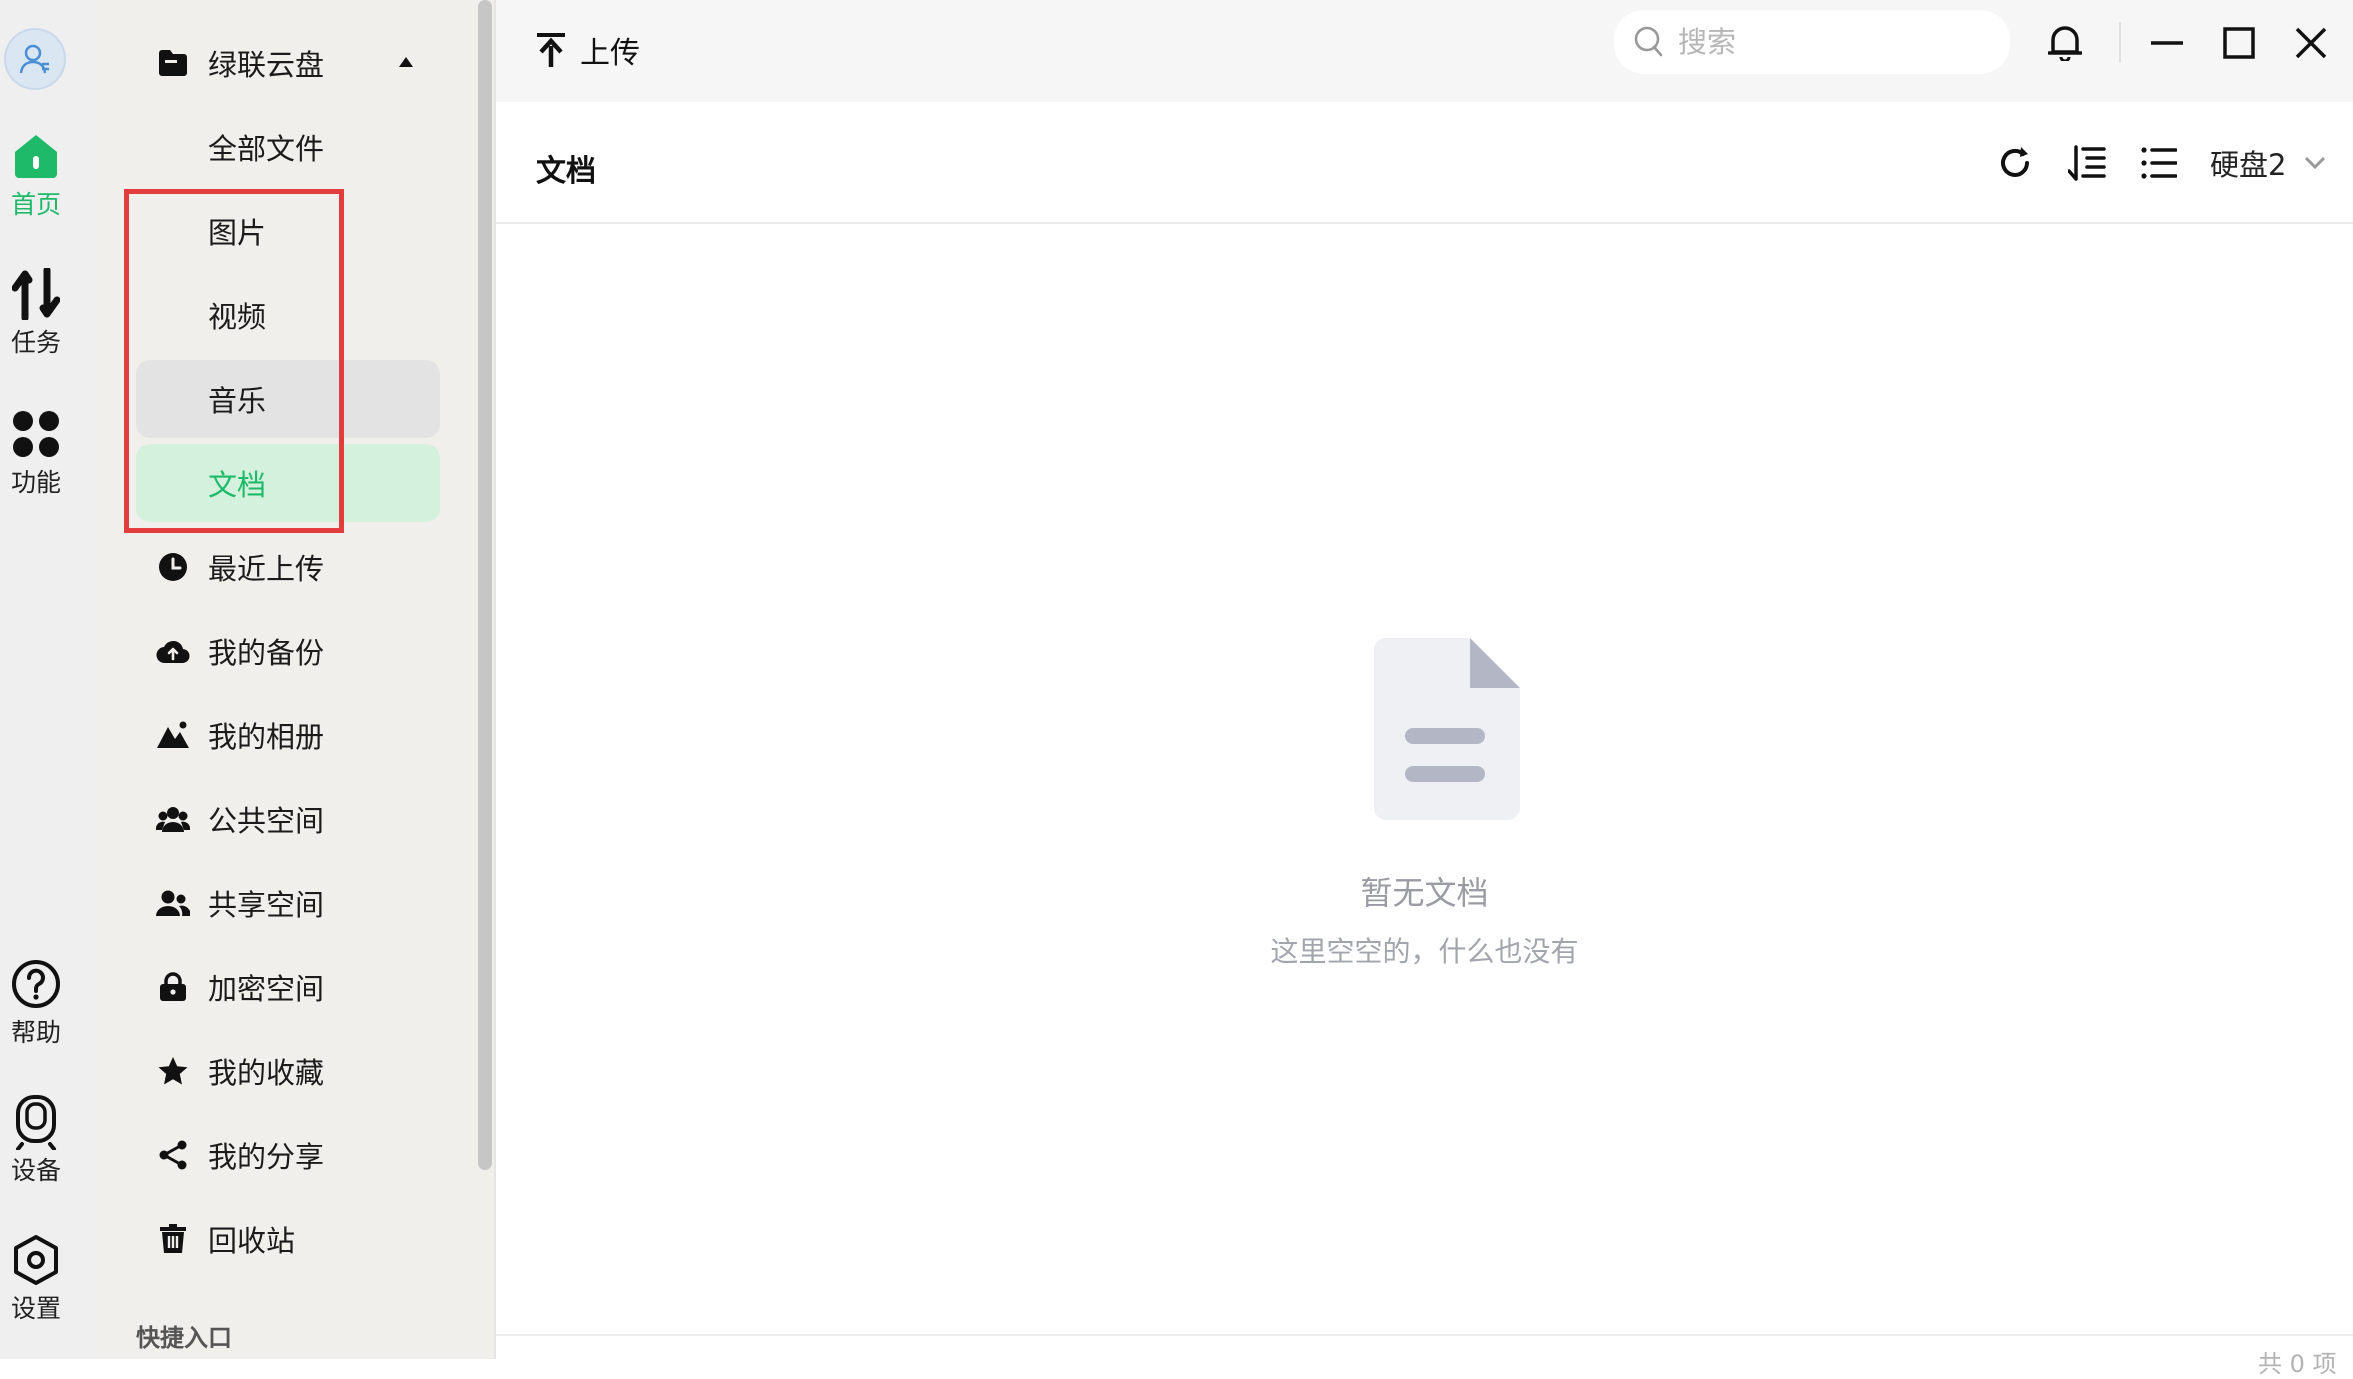 The image size is (2353, 1379). What do you see at coordinates (266, 149) in the screenshot?
I see `sidebar-item-label: 全部文件` at bounding box center [266, 149].